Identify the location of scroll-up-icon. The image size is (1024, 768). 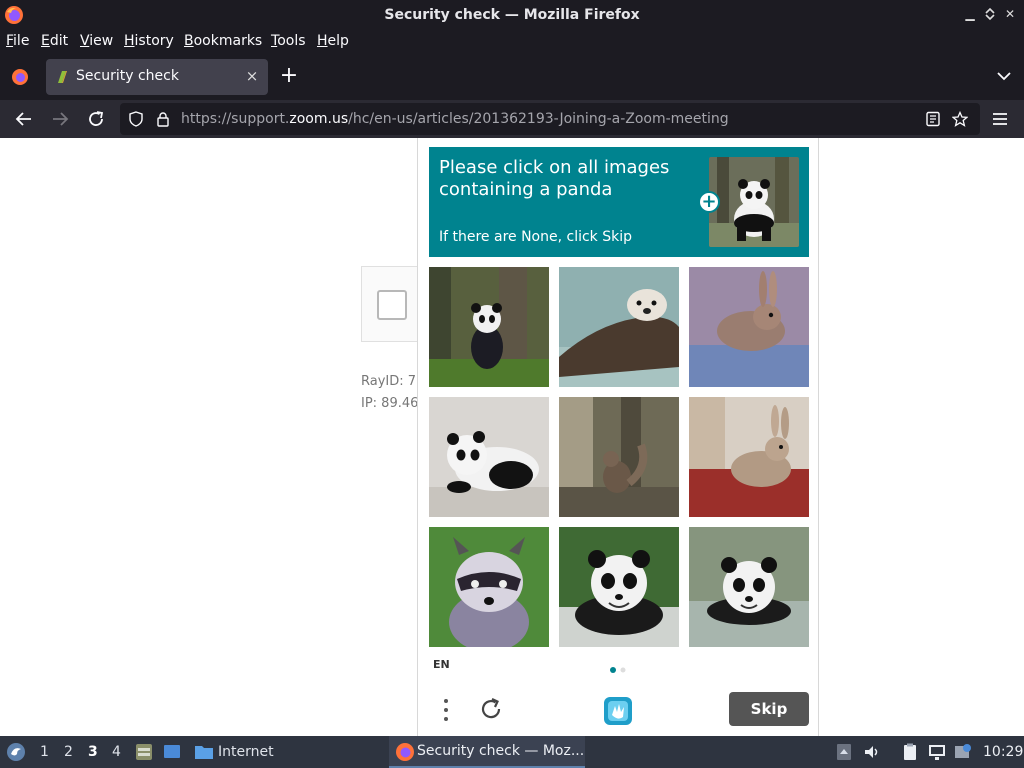
(844, 752).